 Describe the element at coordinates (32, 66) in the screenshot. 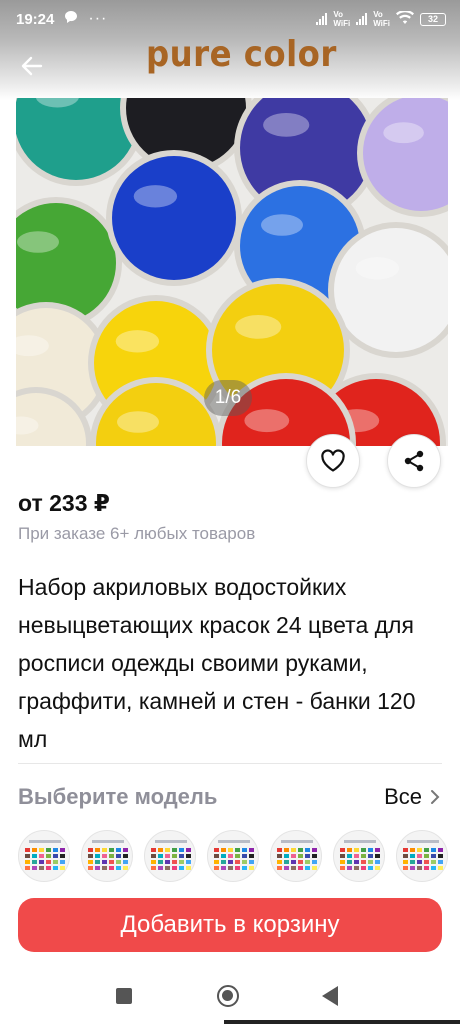

I see `back-button` at that location.